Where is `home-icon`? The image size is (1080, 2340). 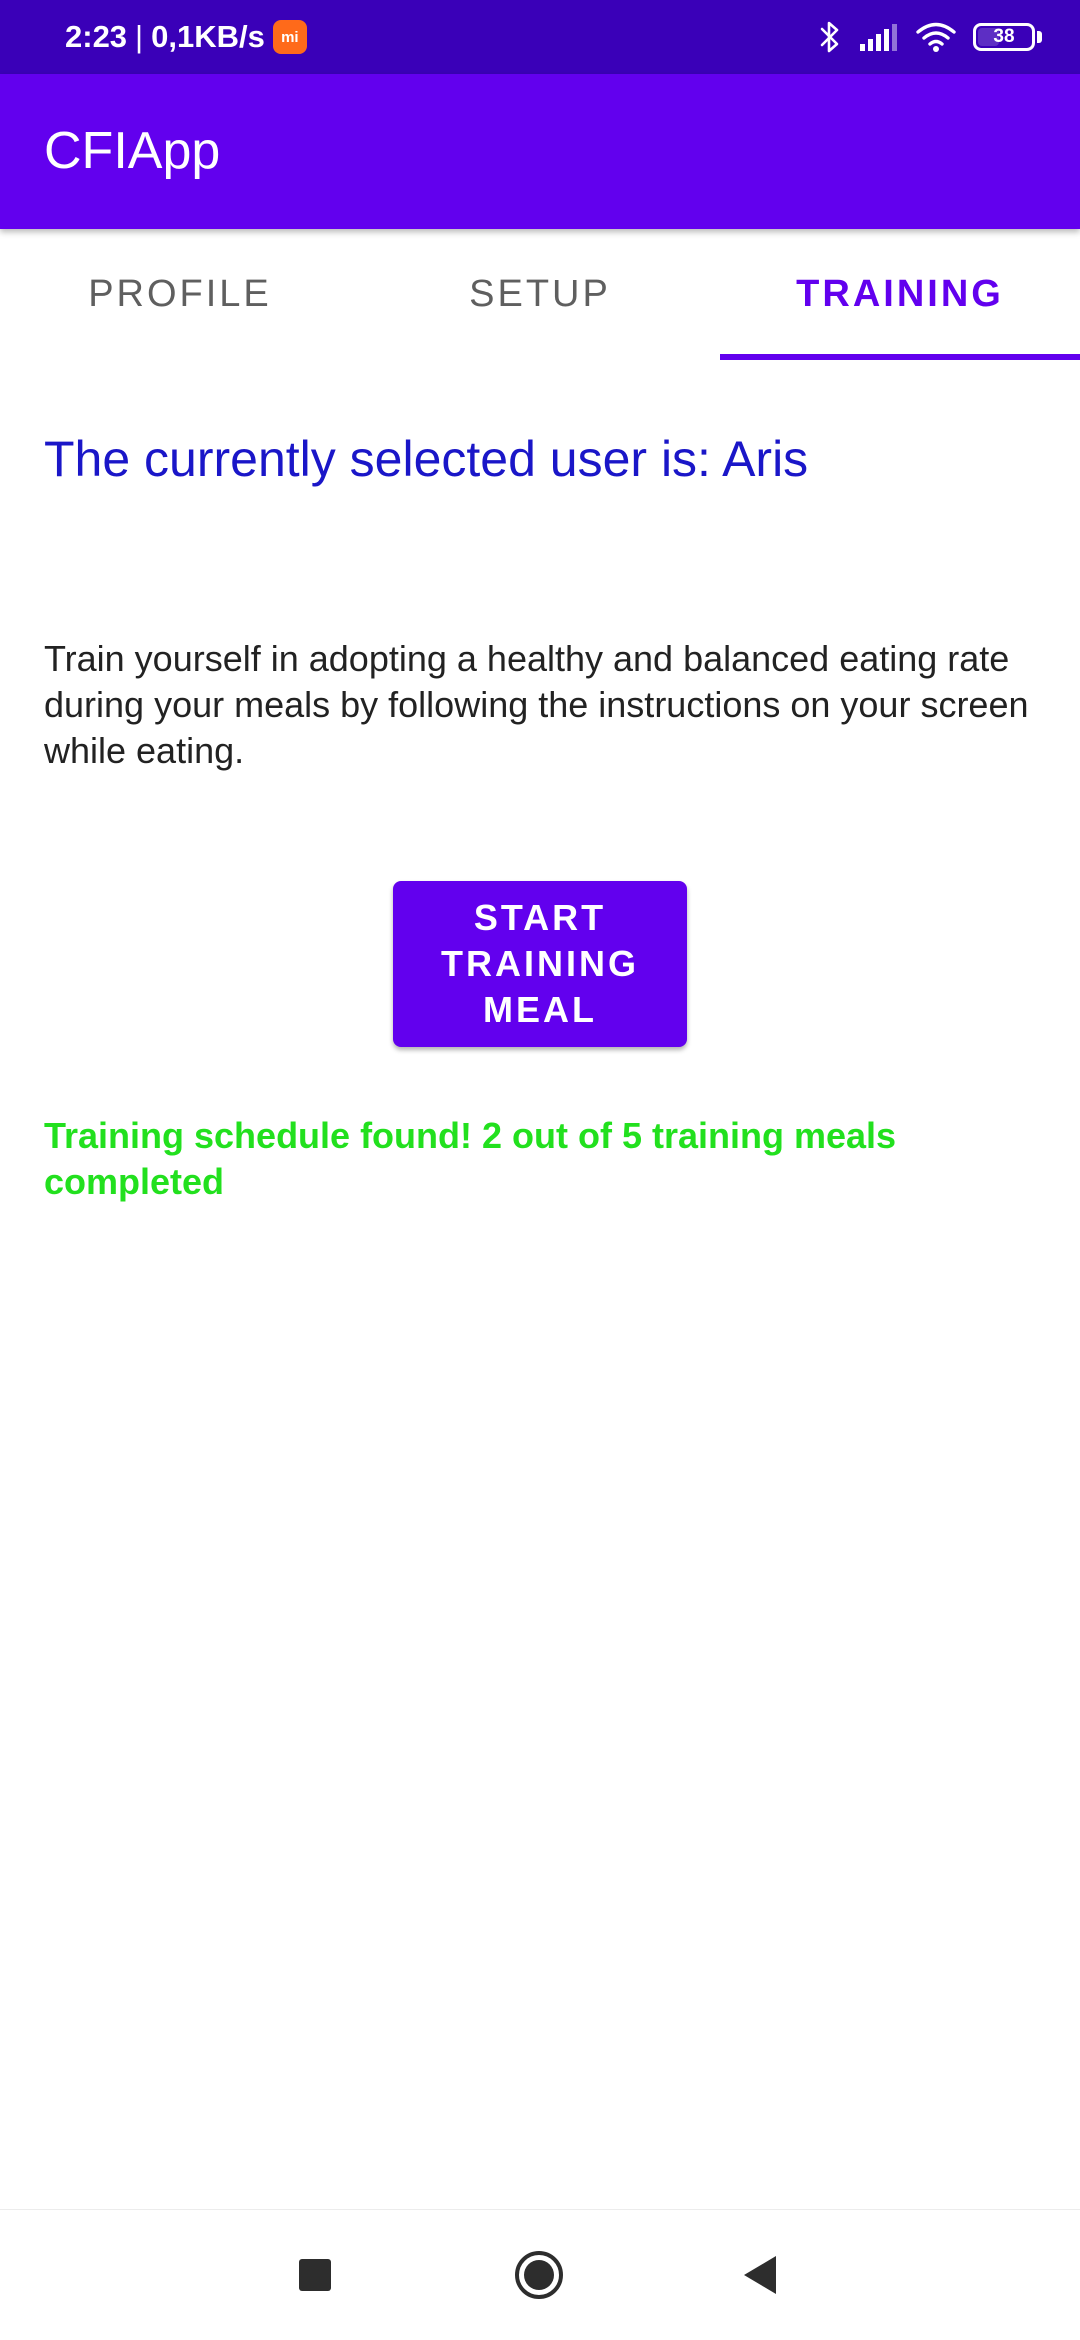 home-icon is located at coordinates (539, 2275).